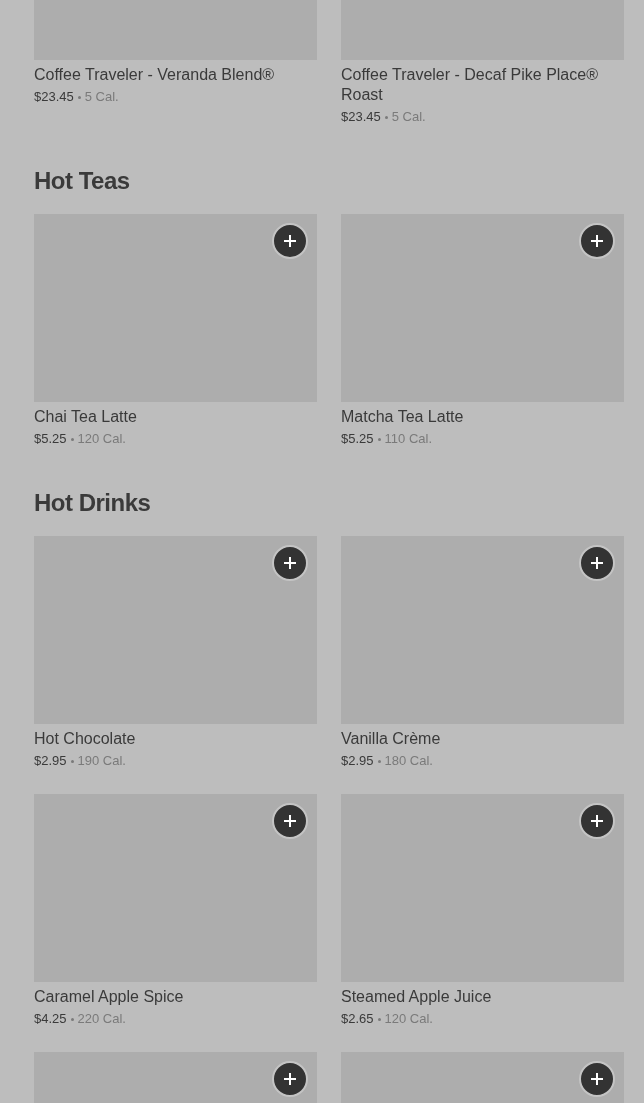  What do you see at coordinates (408, 761) in the screenshot?
I see `item-calories: 180 Cal.` at bounding box center [408, 761].